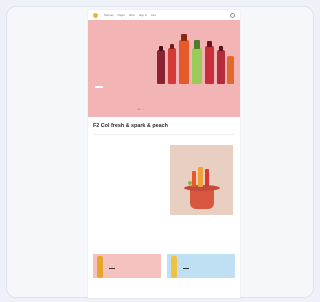  I want to click on feature-section, so click(164, 186).